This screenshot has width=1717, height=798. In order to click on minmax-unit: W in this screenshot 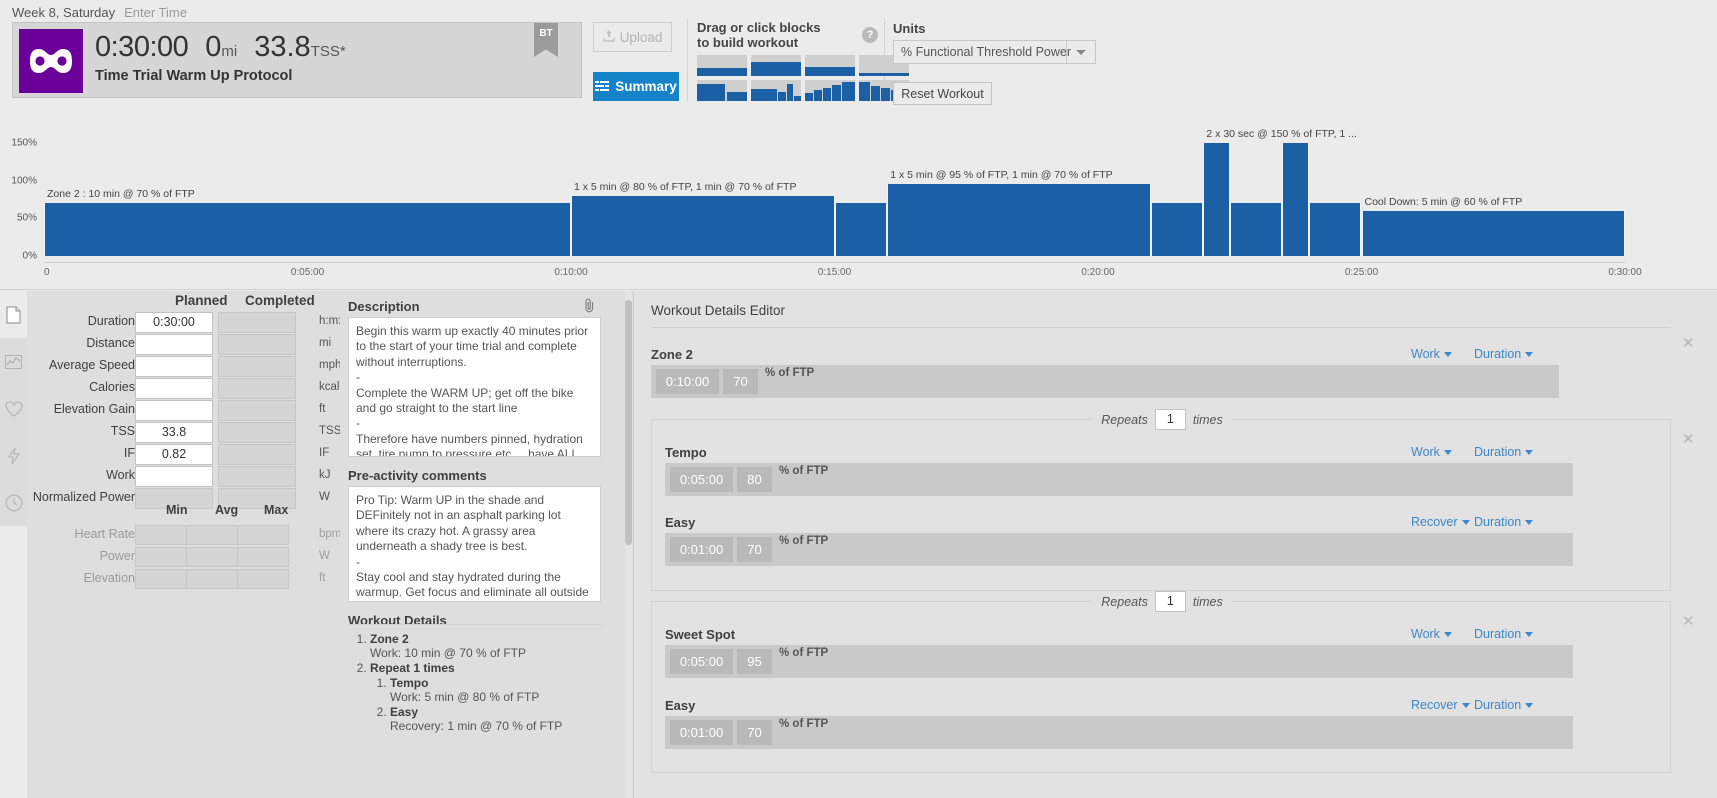, I will do `click(324, 556)`.